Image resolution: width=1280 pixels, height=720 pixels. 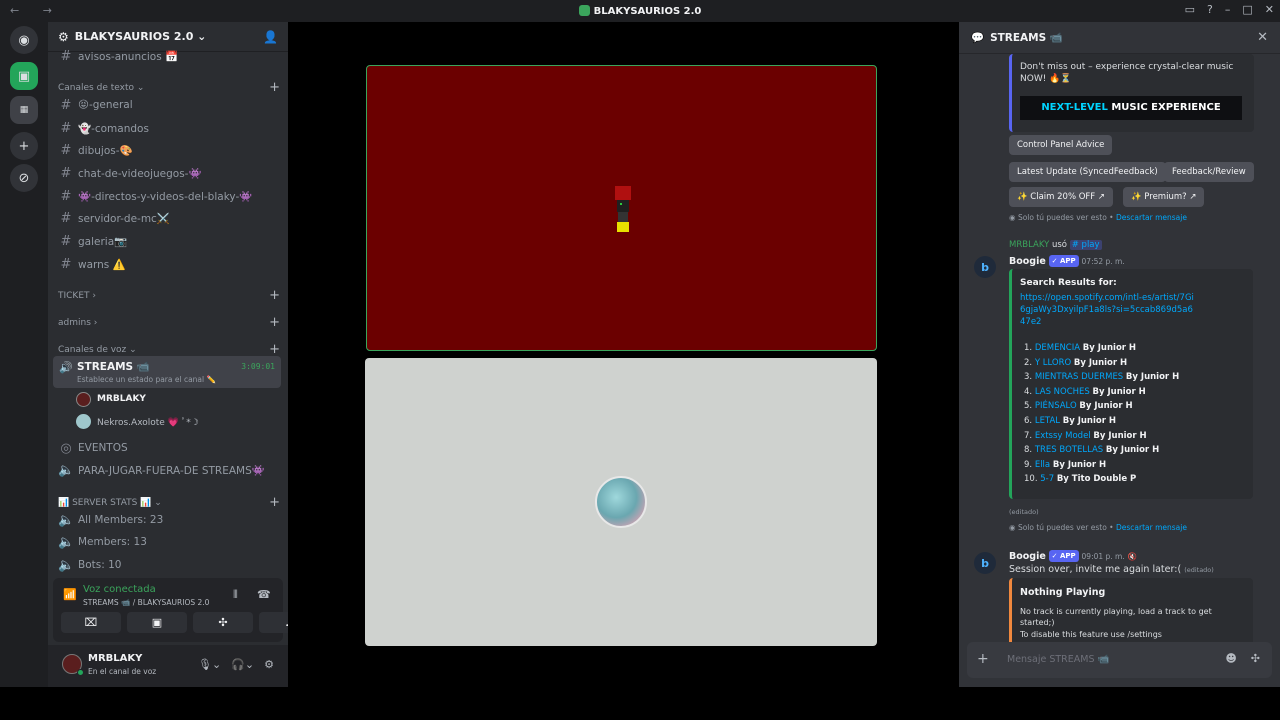 What do you see at coordinates (1132, 556) in the screenshot?
I see `deafened-icon: 🔇` at bounding box center [1132, 556].